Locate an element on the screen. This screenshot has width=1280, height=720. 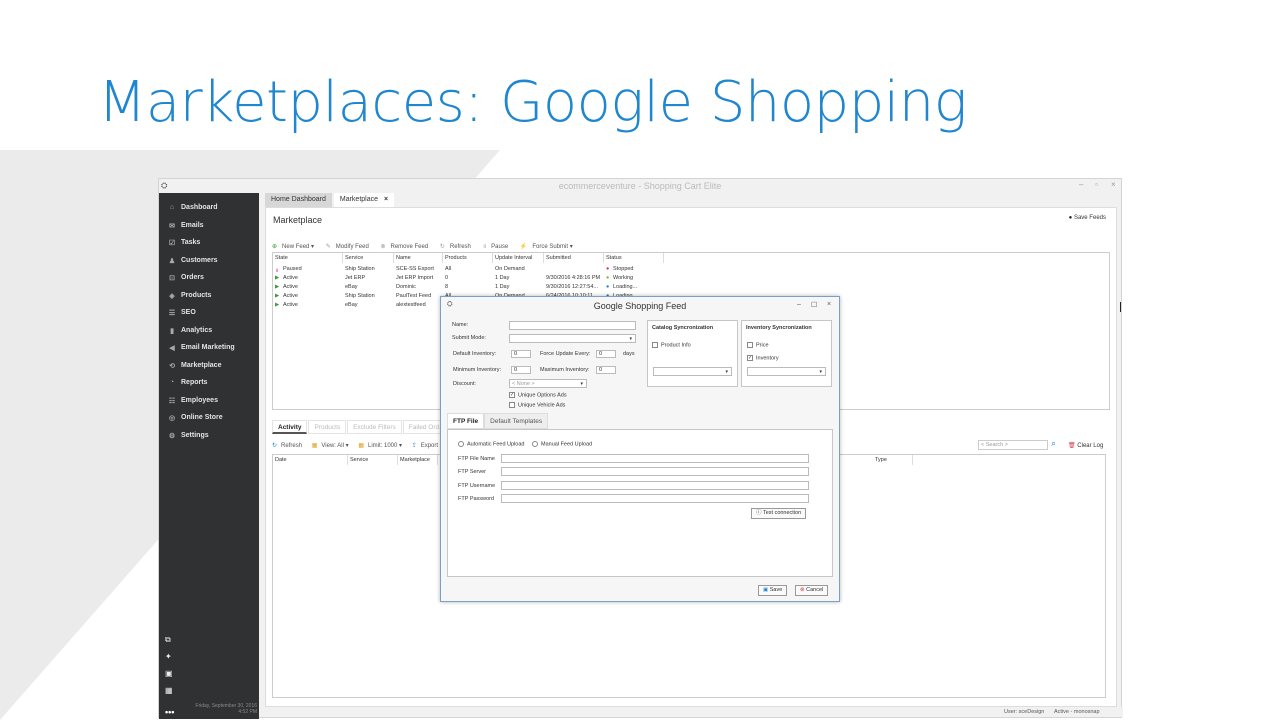
sidebar-item-tasks: ☑ Tasks is located at coordinates (209, 242).